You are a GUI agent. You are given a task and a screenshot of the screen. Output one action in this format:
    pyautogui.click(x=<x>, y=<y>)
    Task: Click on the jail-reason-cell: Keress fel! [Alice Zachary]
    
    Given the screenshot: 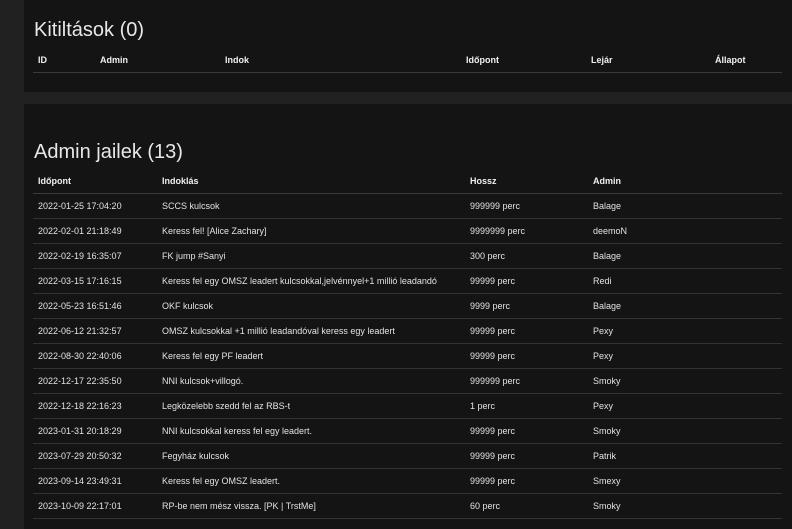 What is the action you would take?
    pyautogui.click(x=311, y=231)
    